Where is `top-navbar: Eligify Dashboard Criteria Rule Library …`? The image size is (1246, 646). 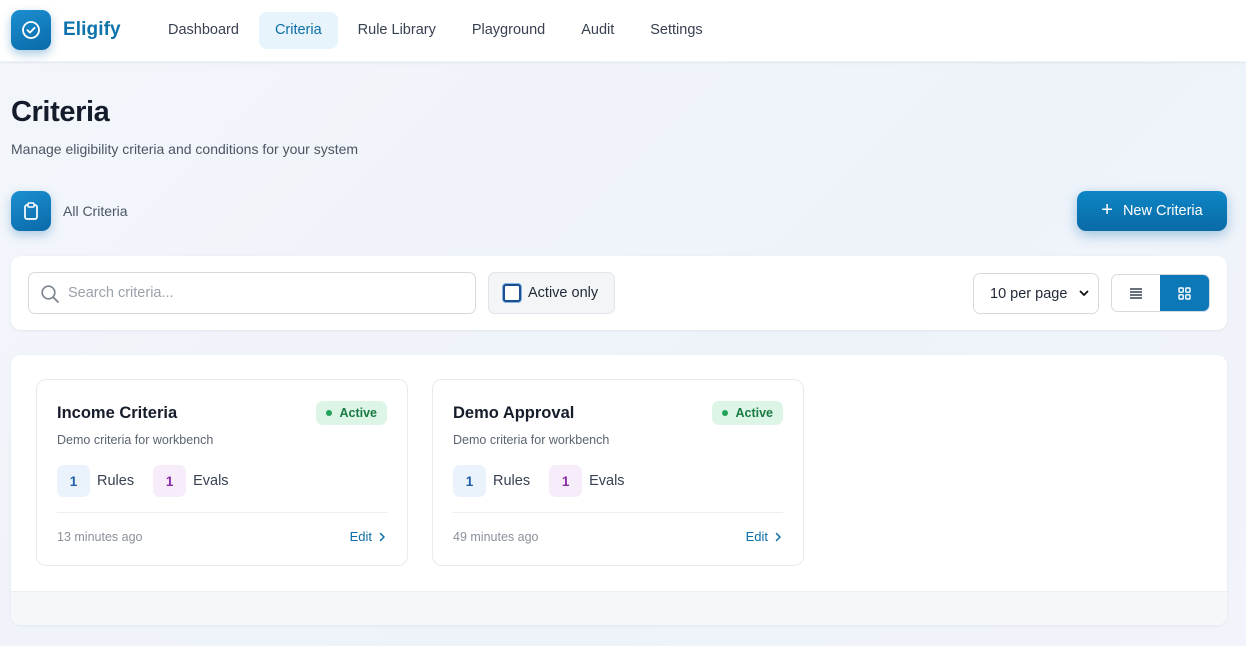
top-navbar: Eligify Dashboard Criteria Rule Library … is located at coordinates (623, 31).